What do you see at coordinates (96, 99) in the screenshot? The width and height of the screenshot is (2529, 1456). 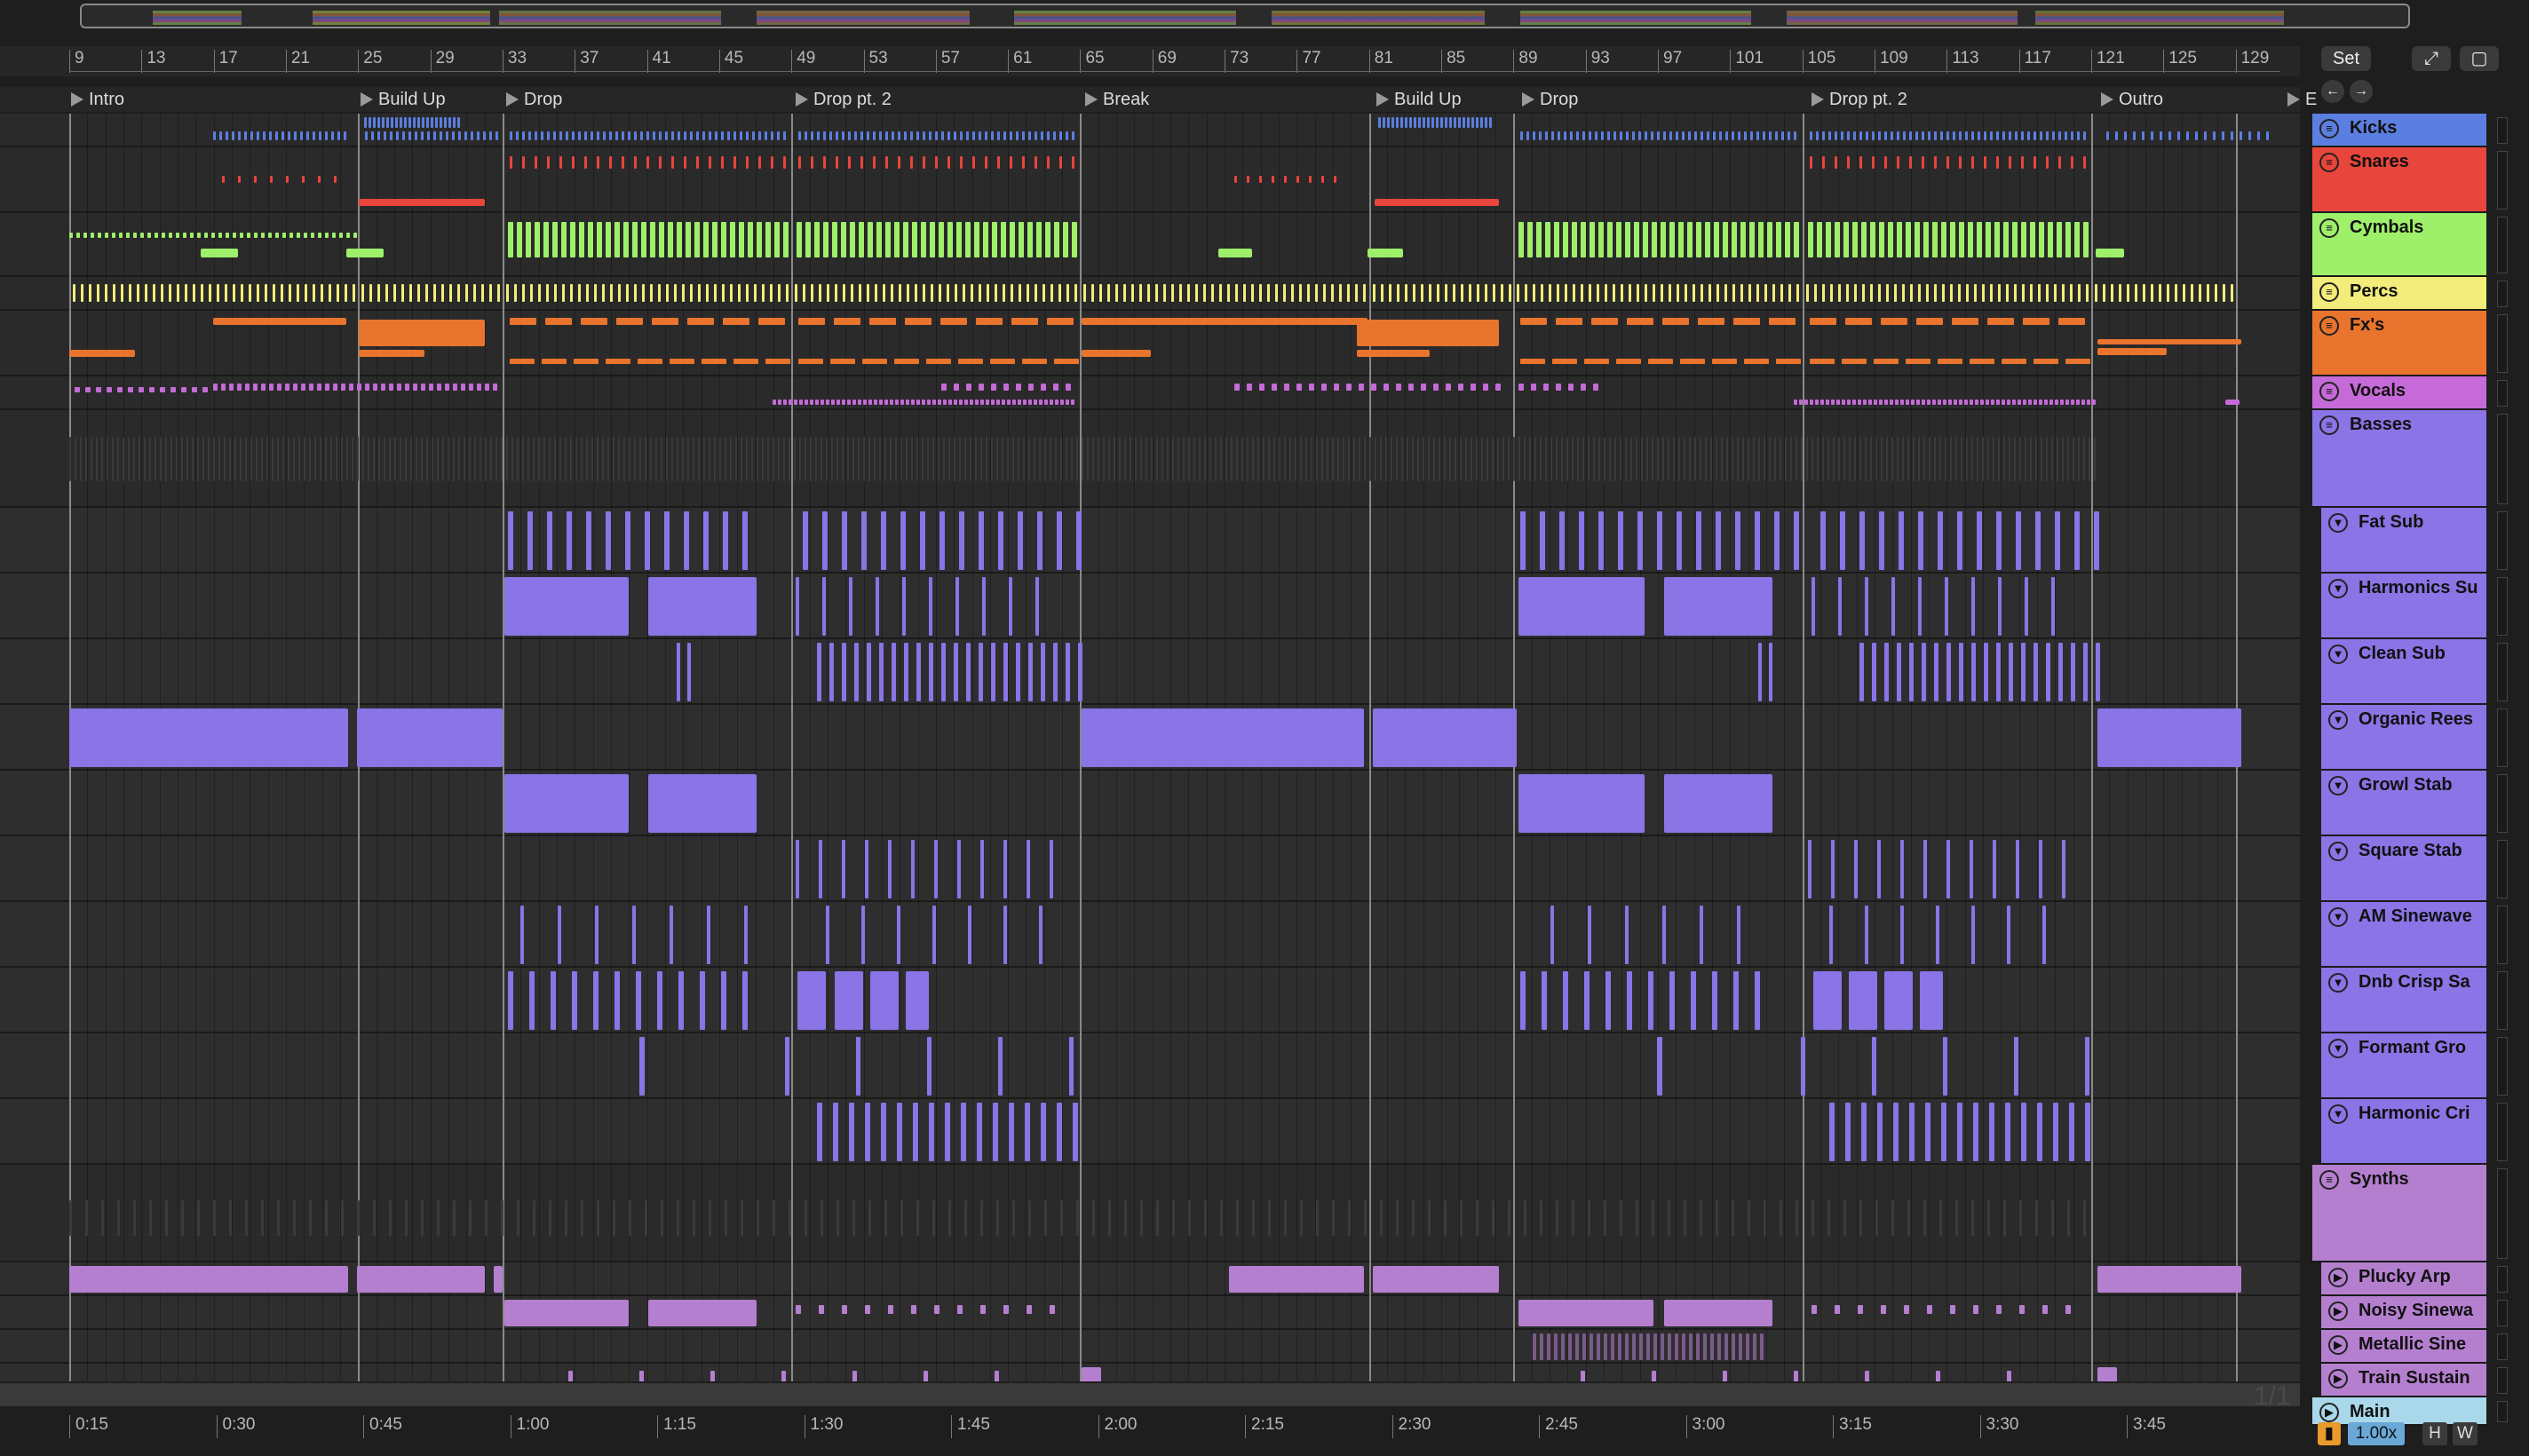 I see `locator-marker: Intro` at bounding box center [96, 99].